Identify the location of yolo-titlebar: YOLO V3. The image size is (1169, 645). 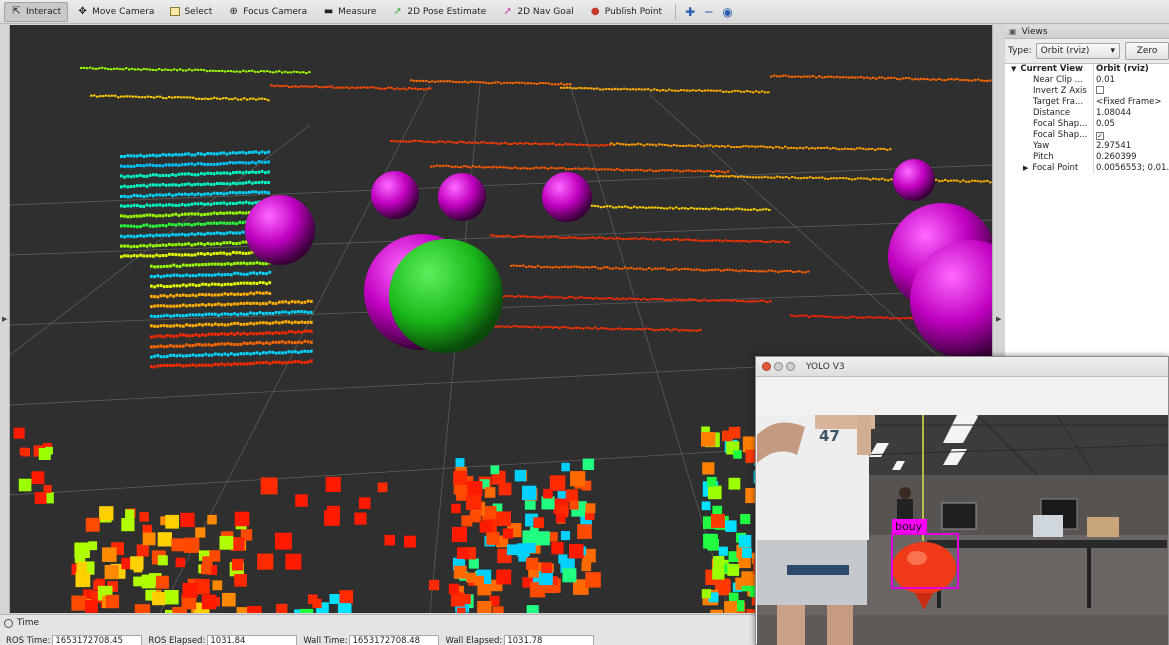
(962, 367).